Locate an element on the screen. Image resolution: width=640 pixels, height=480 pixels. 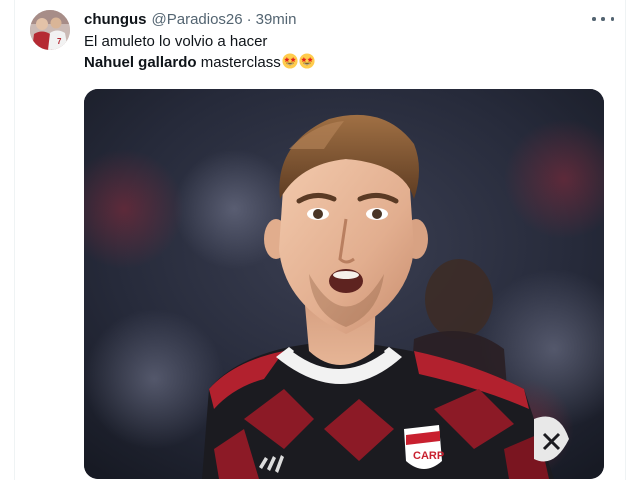
tweet-text-line-2: Nahuel gallardo masterclass is located at coordinates (344, 62).